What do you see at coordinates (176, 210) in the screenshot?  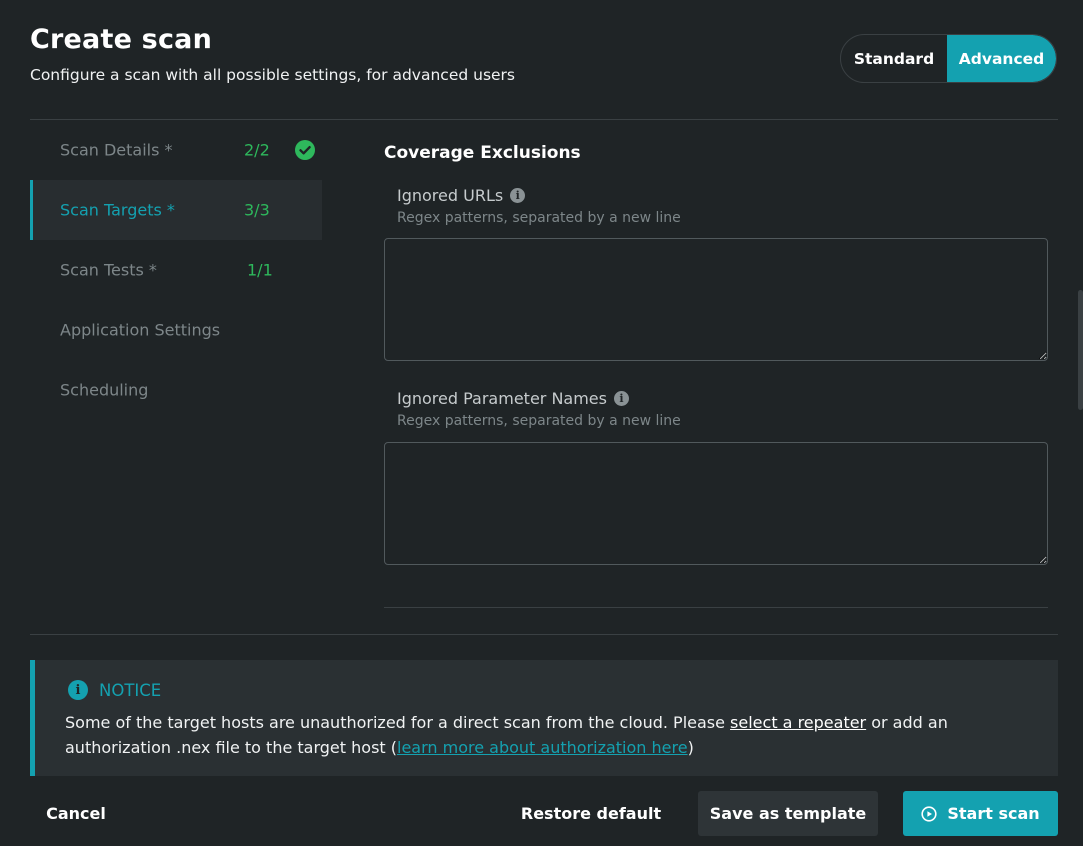 I see `nav-item-scan-targets: Scan Targets * 3/3` at bounding box center [176, 210].